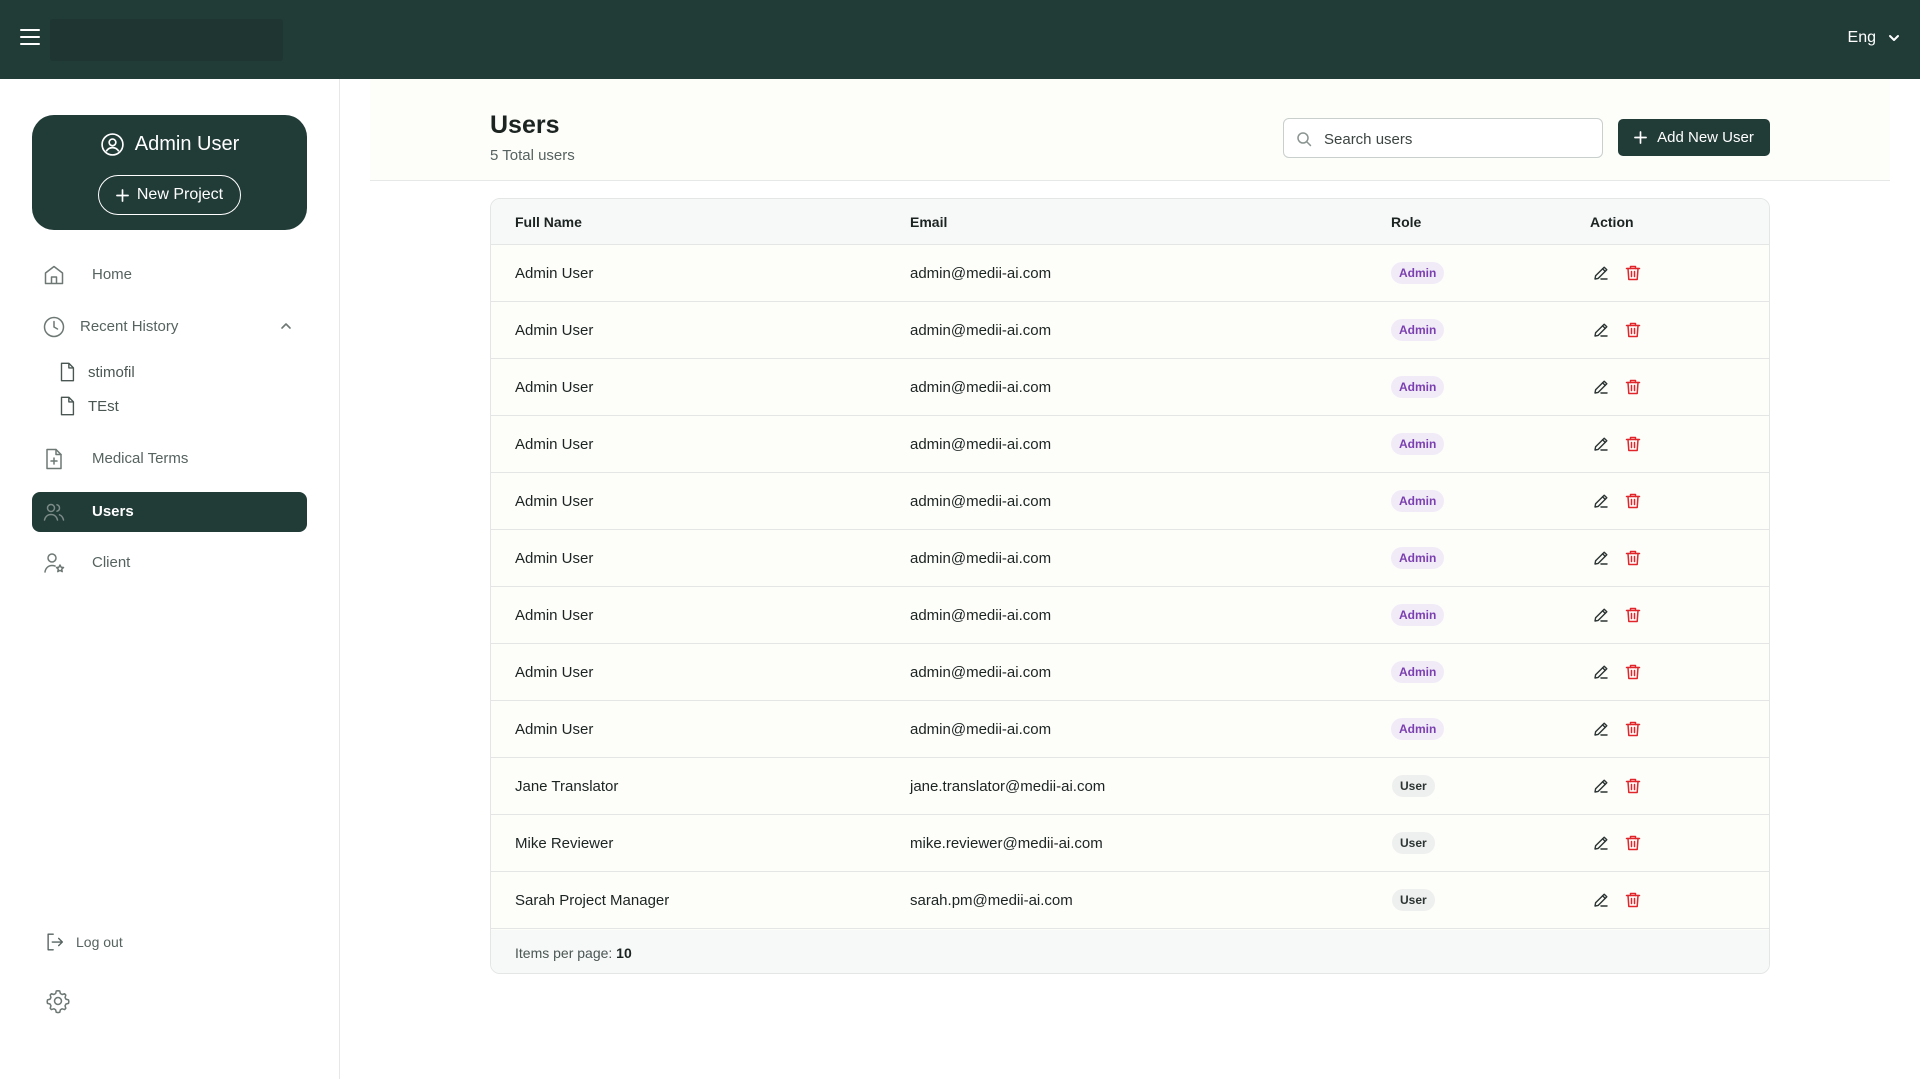 The width and height of the screenshot is (1920, 1079). I want to click on sidebar-item-users: Users, so click(169, 512).